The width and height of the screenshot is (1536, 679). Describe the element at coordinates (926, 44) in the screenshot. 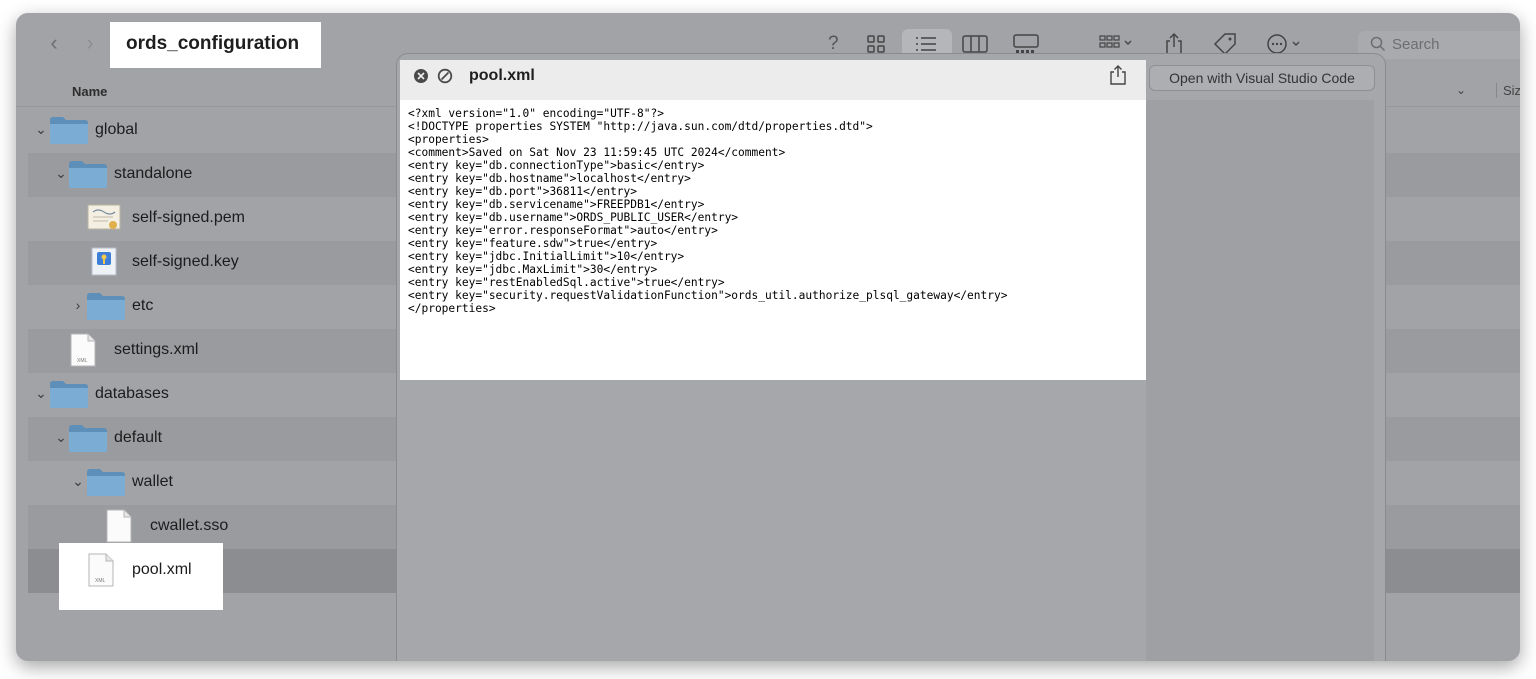

I see `list-icon` at that location.